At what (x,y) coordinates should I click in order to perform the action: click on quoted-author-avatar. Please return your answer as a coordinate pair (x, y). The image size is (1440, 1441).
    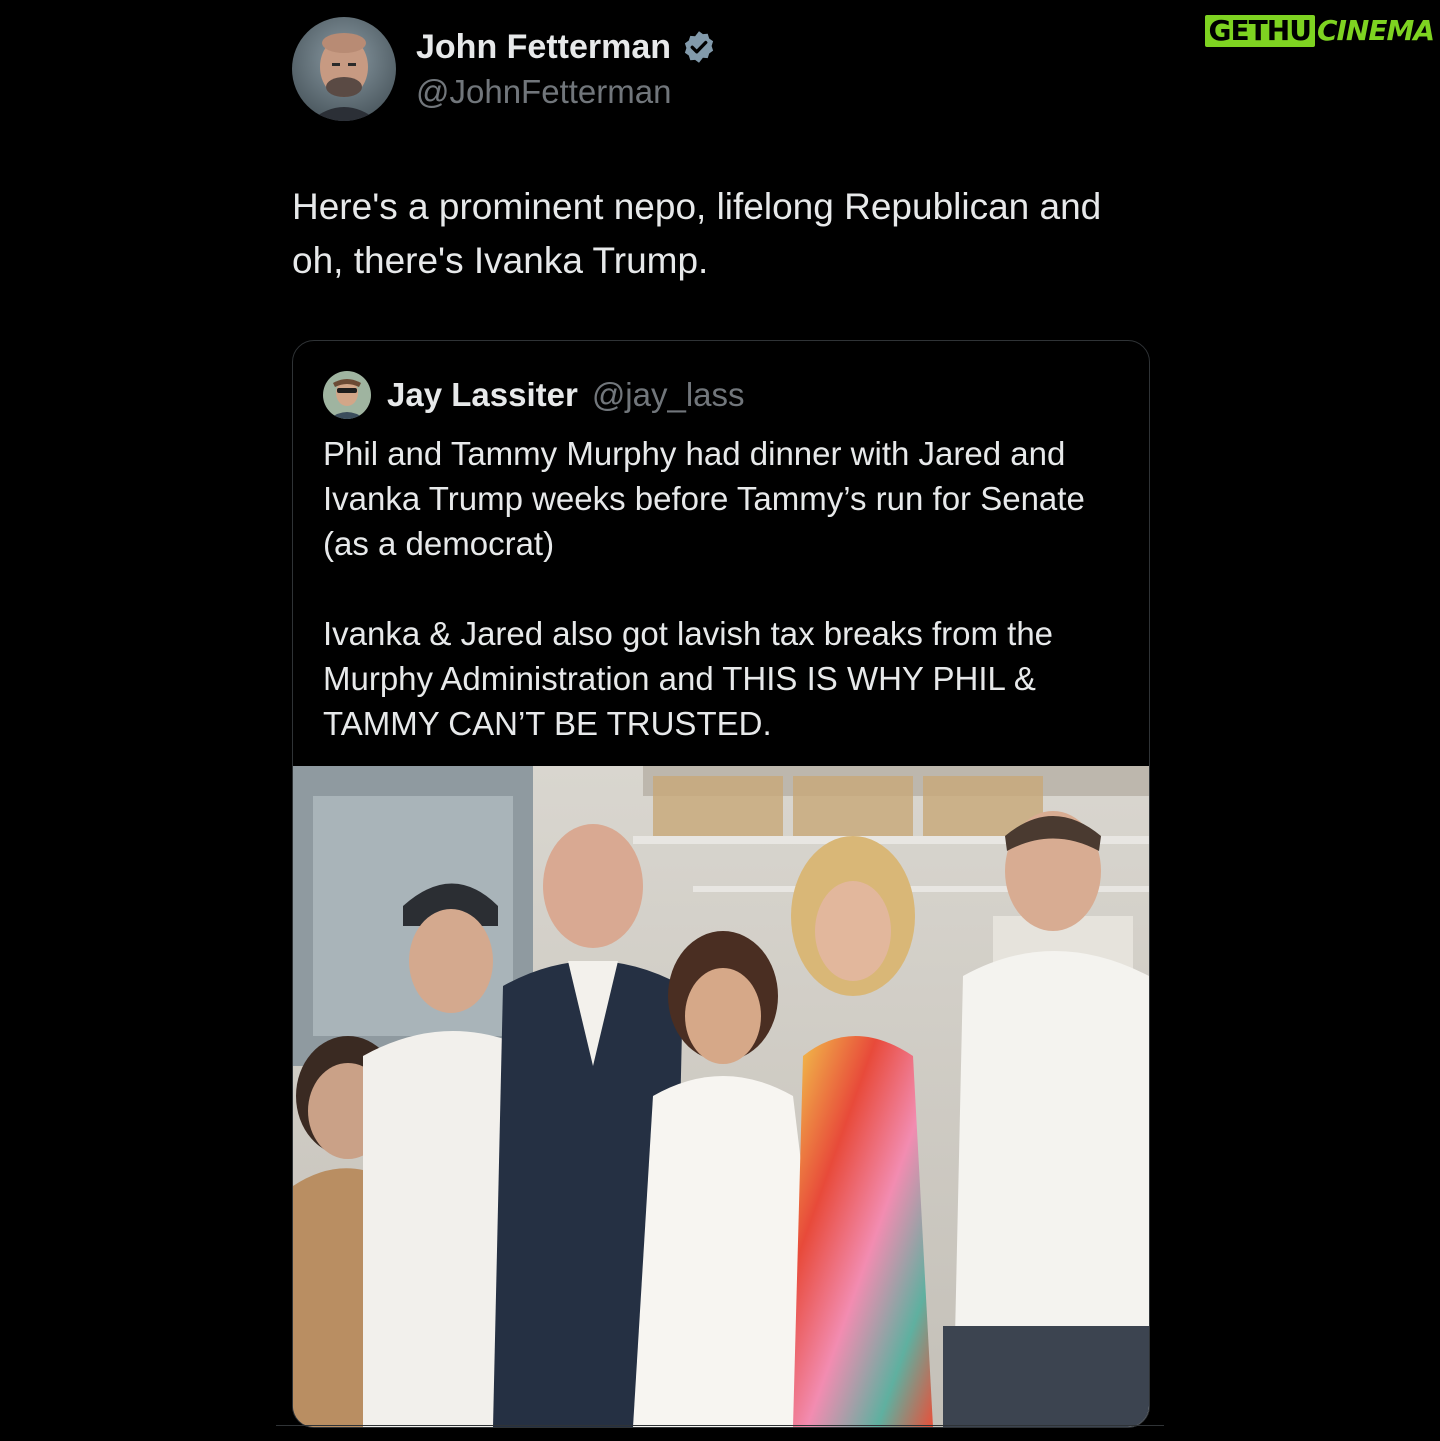
    Looking at the image, I should click on (347, 395).